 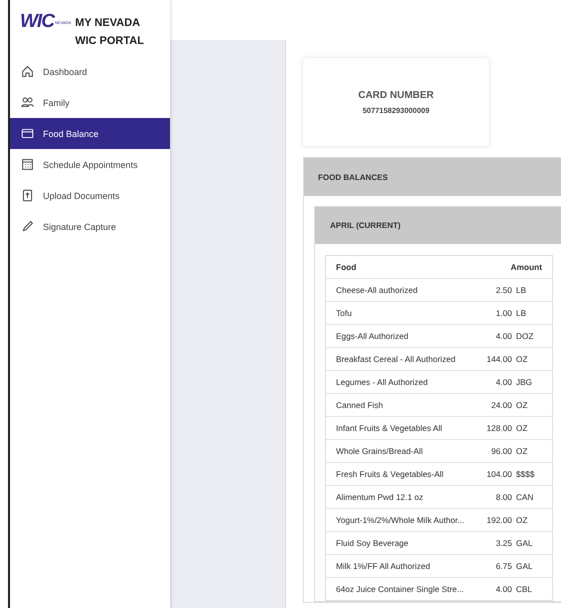 What do you see at coordinates (525, 336) in the screenshot?
I see `table-cell-text: DOZ` at bounding box center [525, 336].